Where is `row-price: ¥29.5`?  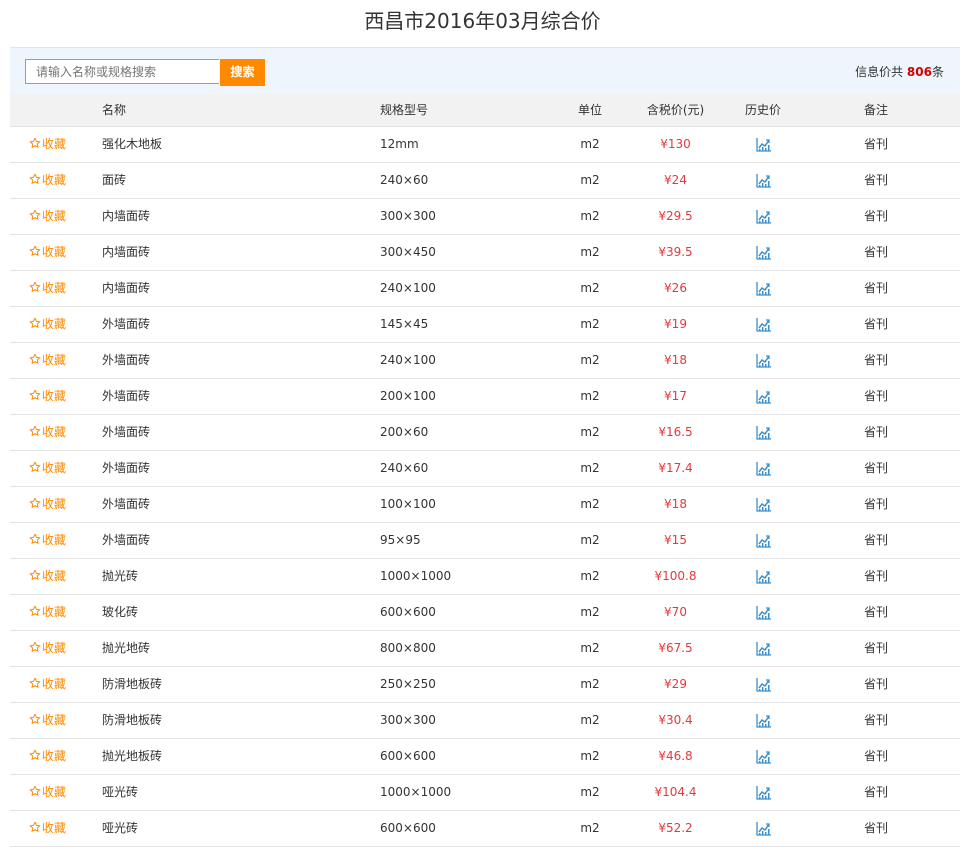 row-price: ¥29.5 is located at coordinates (675, 216).